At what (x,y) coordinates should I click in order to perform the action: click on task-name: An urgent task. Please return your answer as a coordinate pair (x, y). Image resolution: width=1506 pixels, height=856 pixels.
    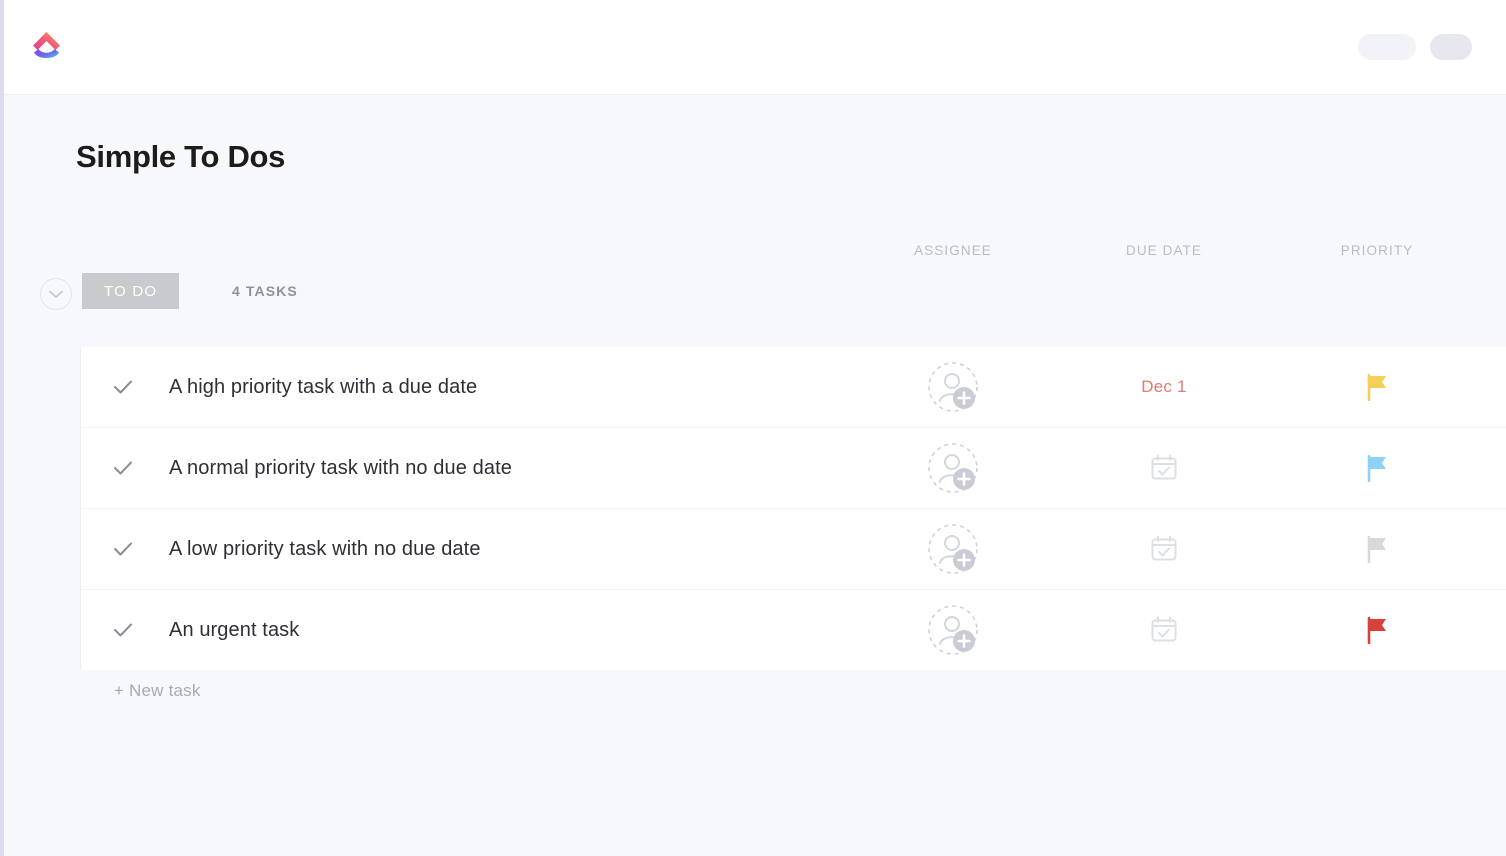
    Looking at the image, I should click on (234, 630).